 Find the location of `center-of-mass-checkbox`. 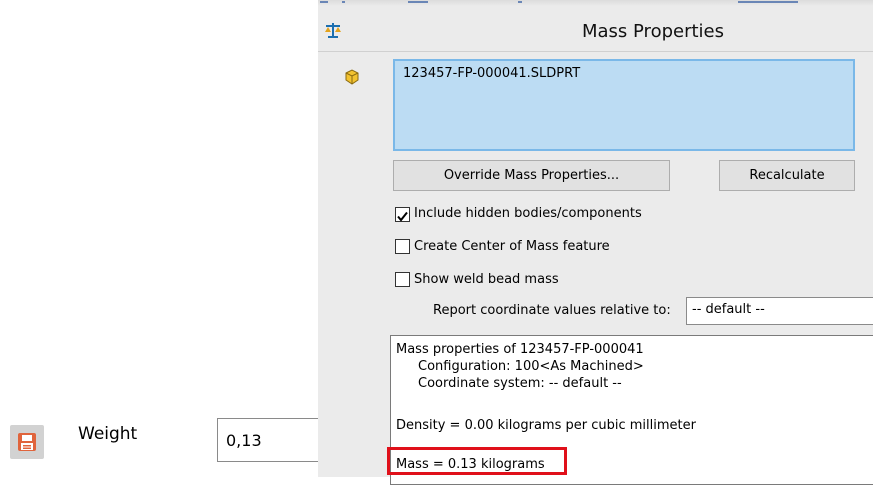

center-of-mass-checkbox is located at coordinates (402, 246).